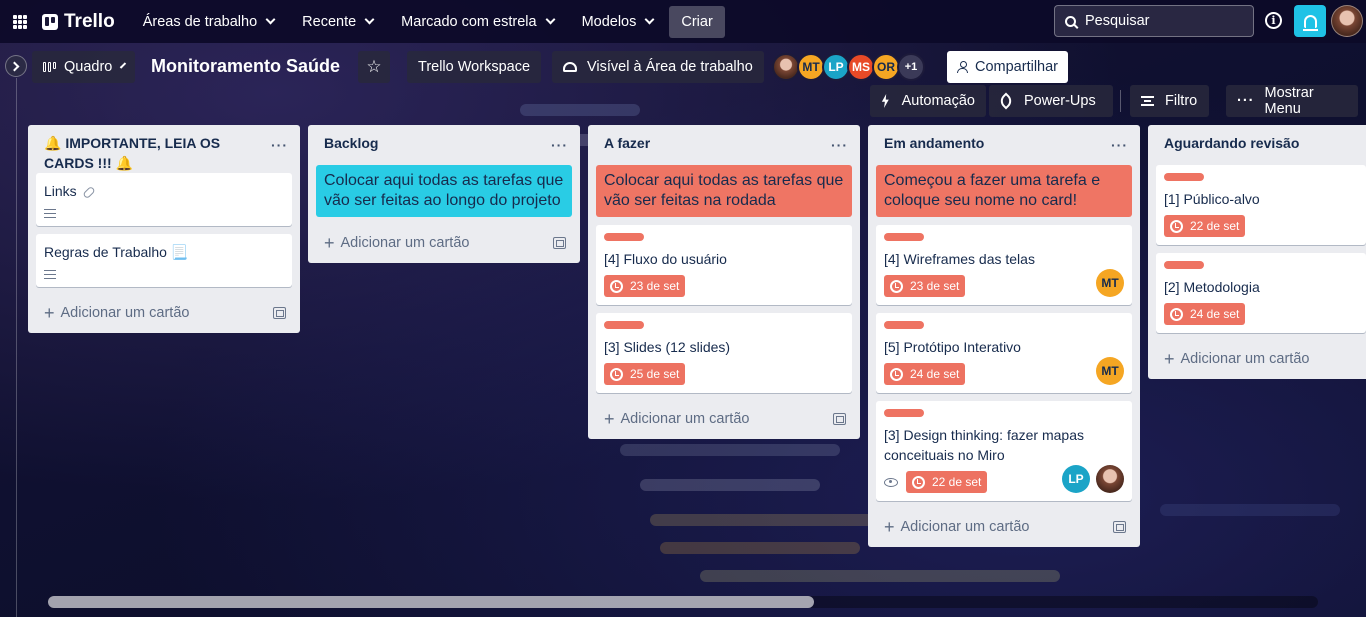 This screenshot has width=1366, height=617. Describe the element at coordinates (431, 602) in the screenshot. I see `board-scrollbar-thumb` at that location.